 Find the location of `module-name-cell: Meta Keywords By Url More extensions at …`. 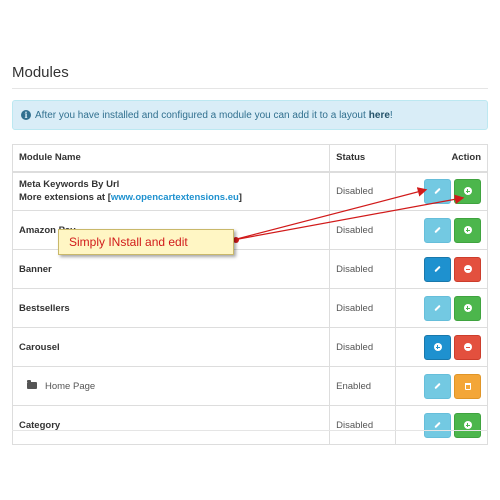

module-name-cell: Meta Keywords By Url More extensions at … is located at coordinates (171, 191).